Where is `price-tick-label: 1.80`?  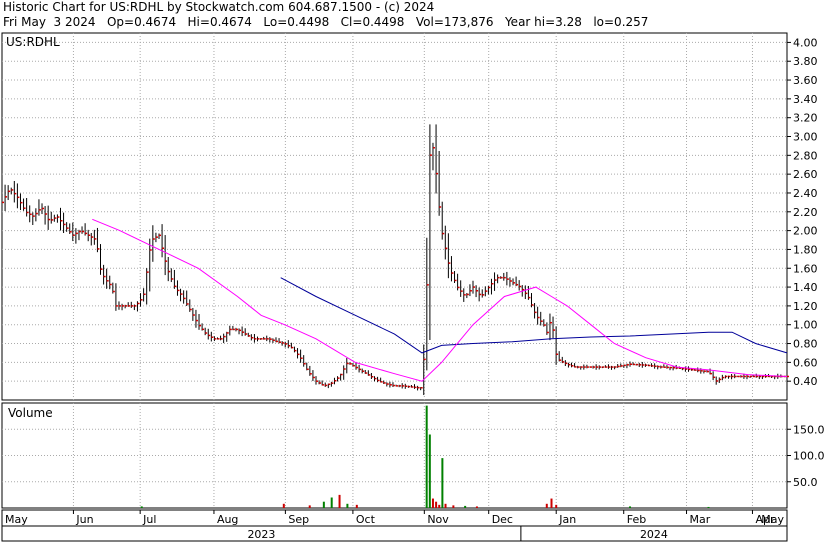 price-tick-label: 1.80 is located at coordinates (805, 249).